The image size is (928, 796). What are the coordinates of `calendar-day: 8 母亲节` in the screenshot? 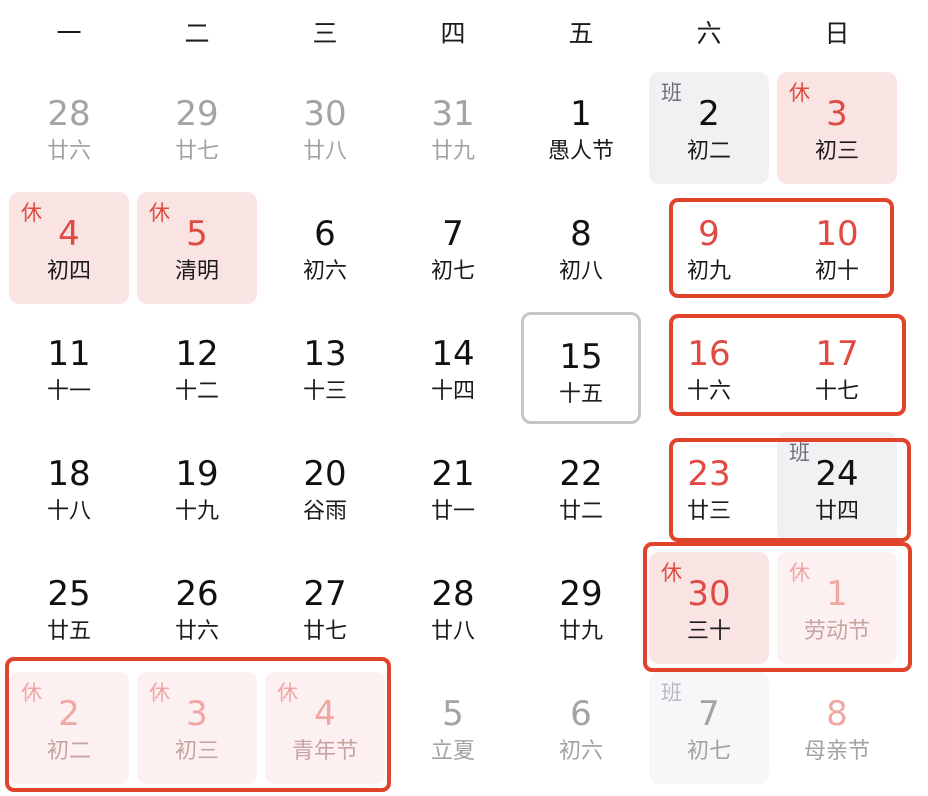 It's located at (837, 728).